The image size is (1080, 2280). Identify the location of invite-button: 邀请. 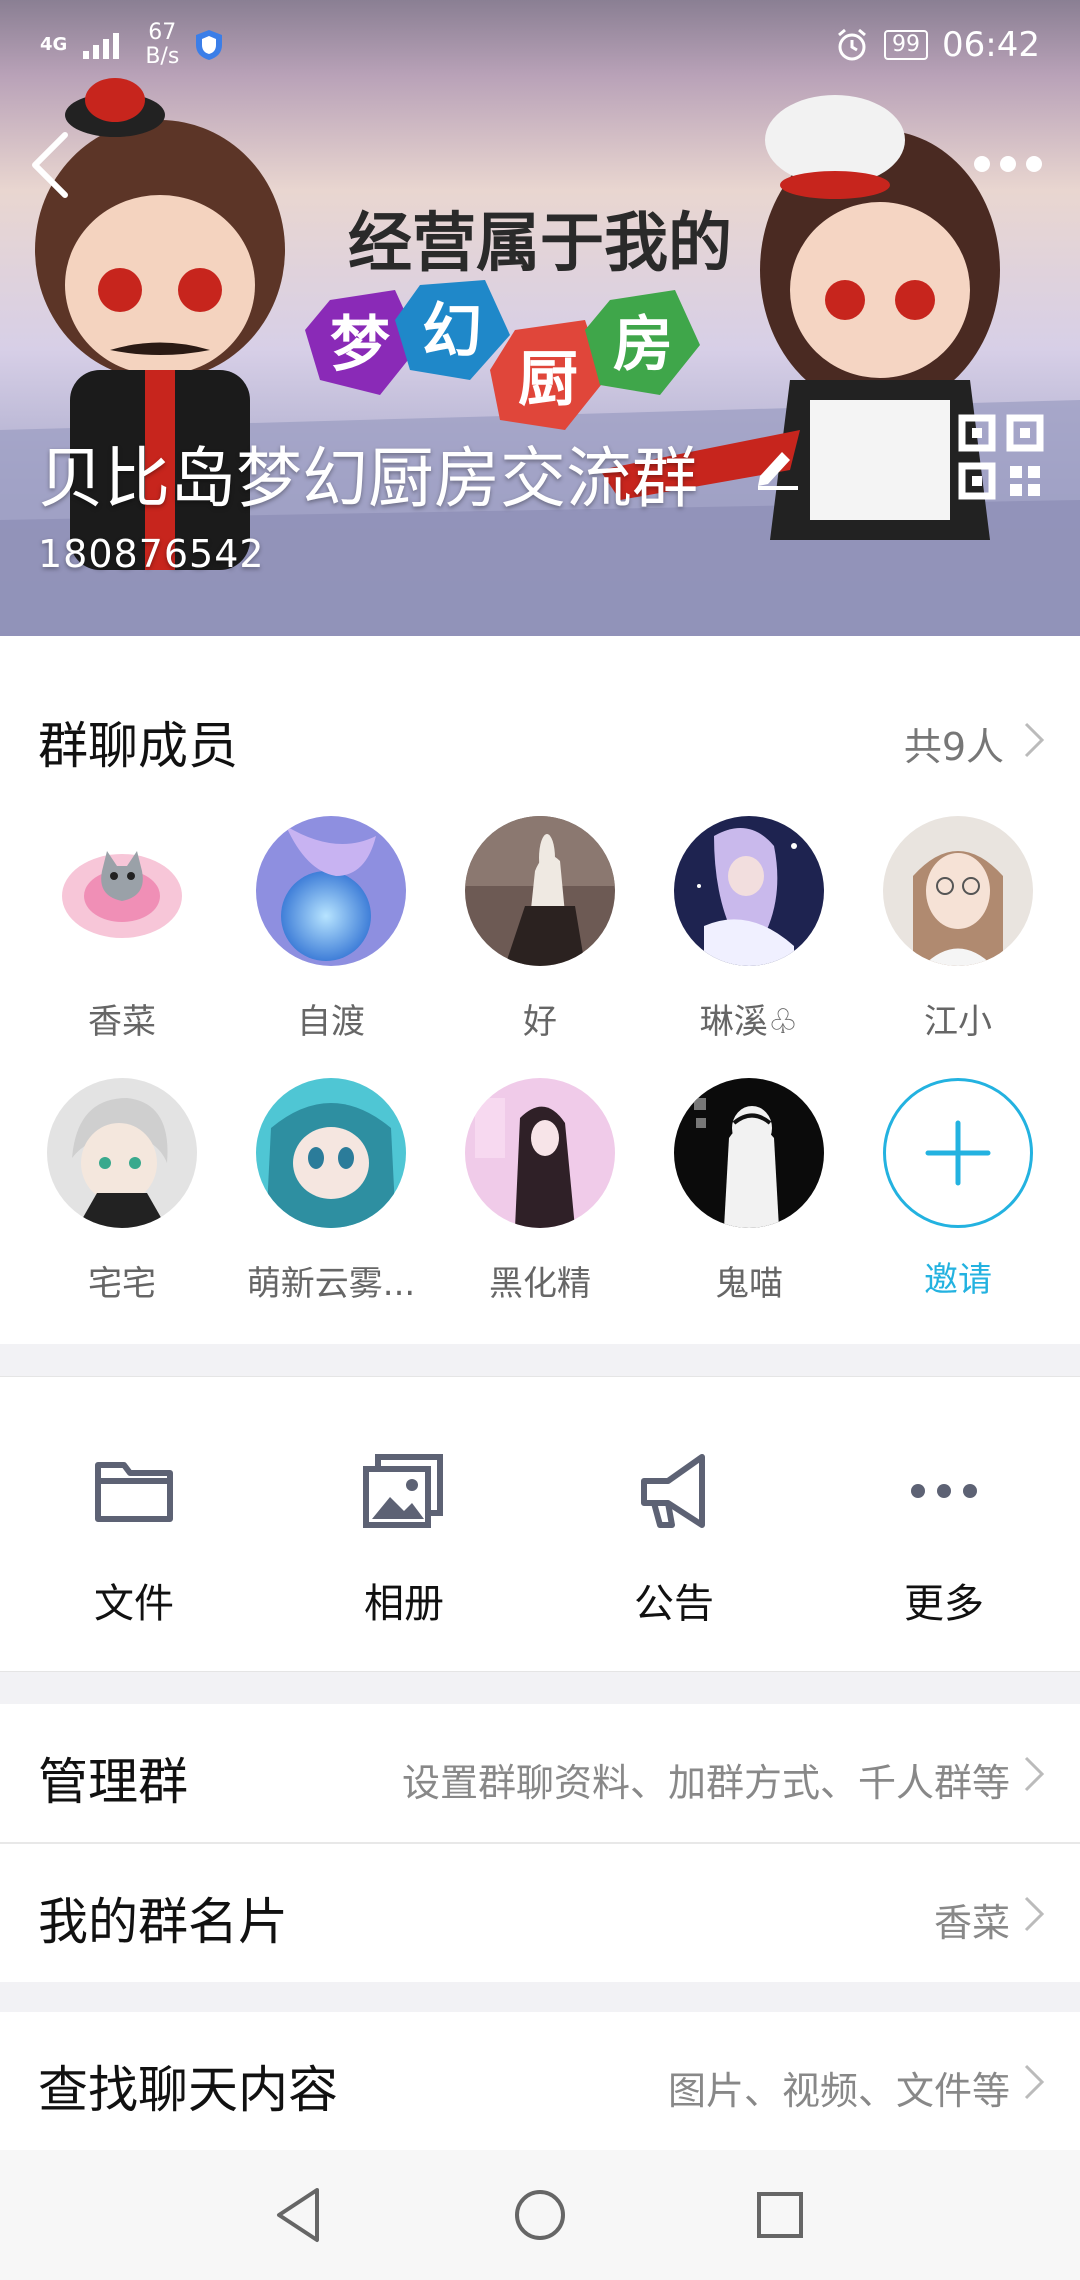
(958, 1189).